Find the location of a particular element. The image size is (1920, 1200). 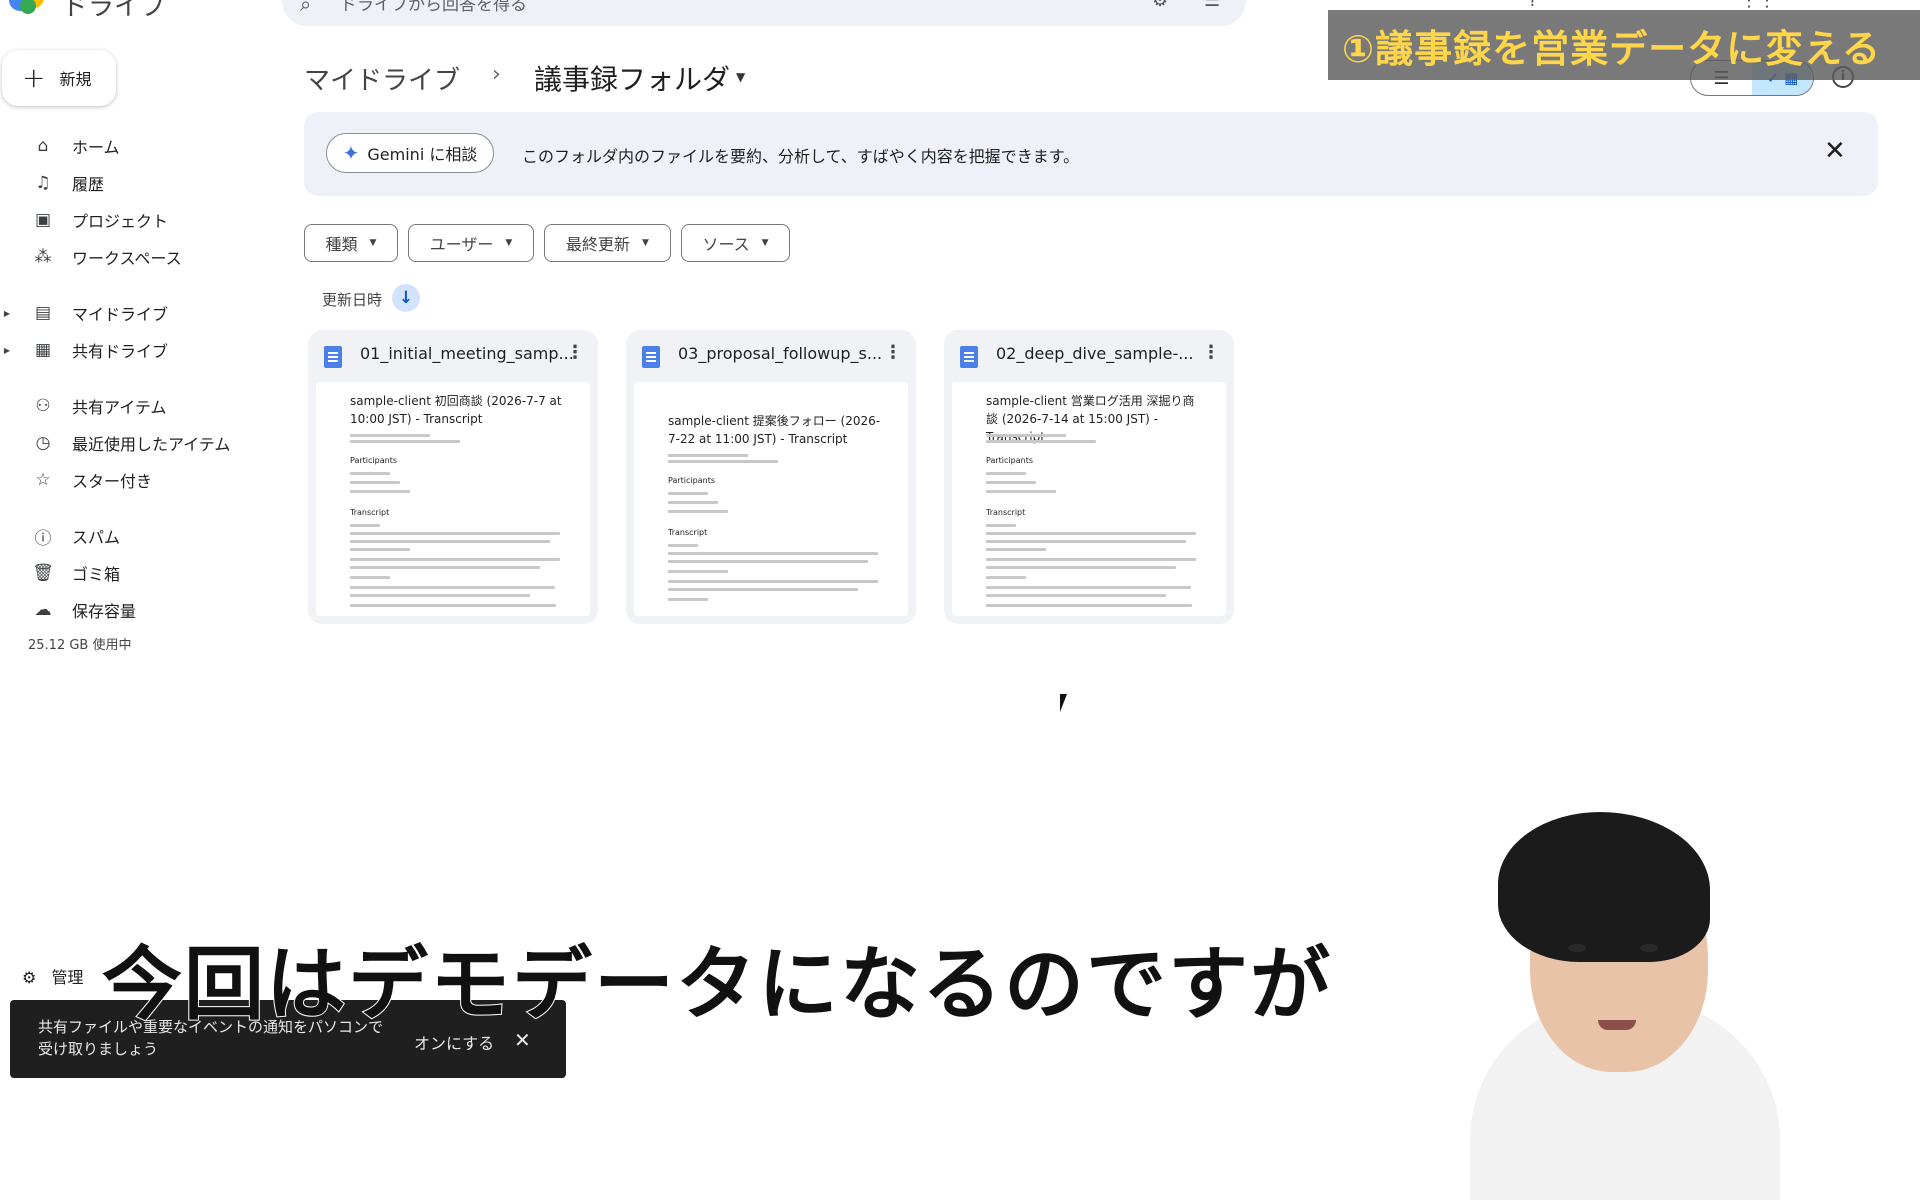

sidebar-item-recent: ◷ 最近使用したアイテム is located at coordinates (130, 443).